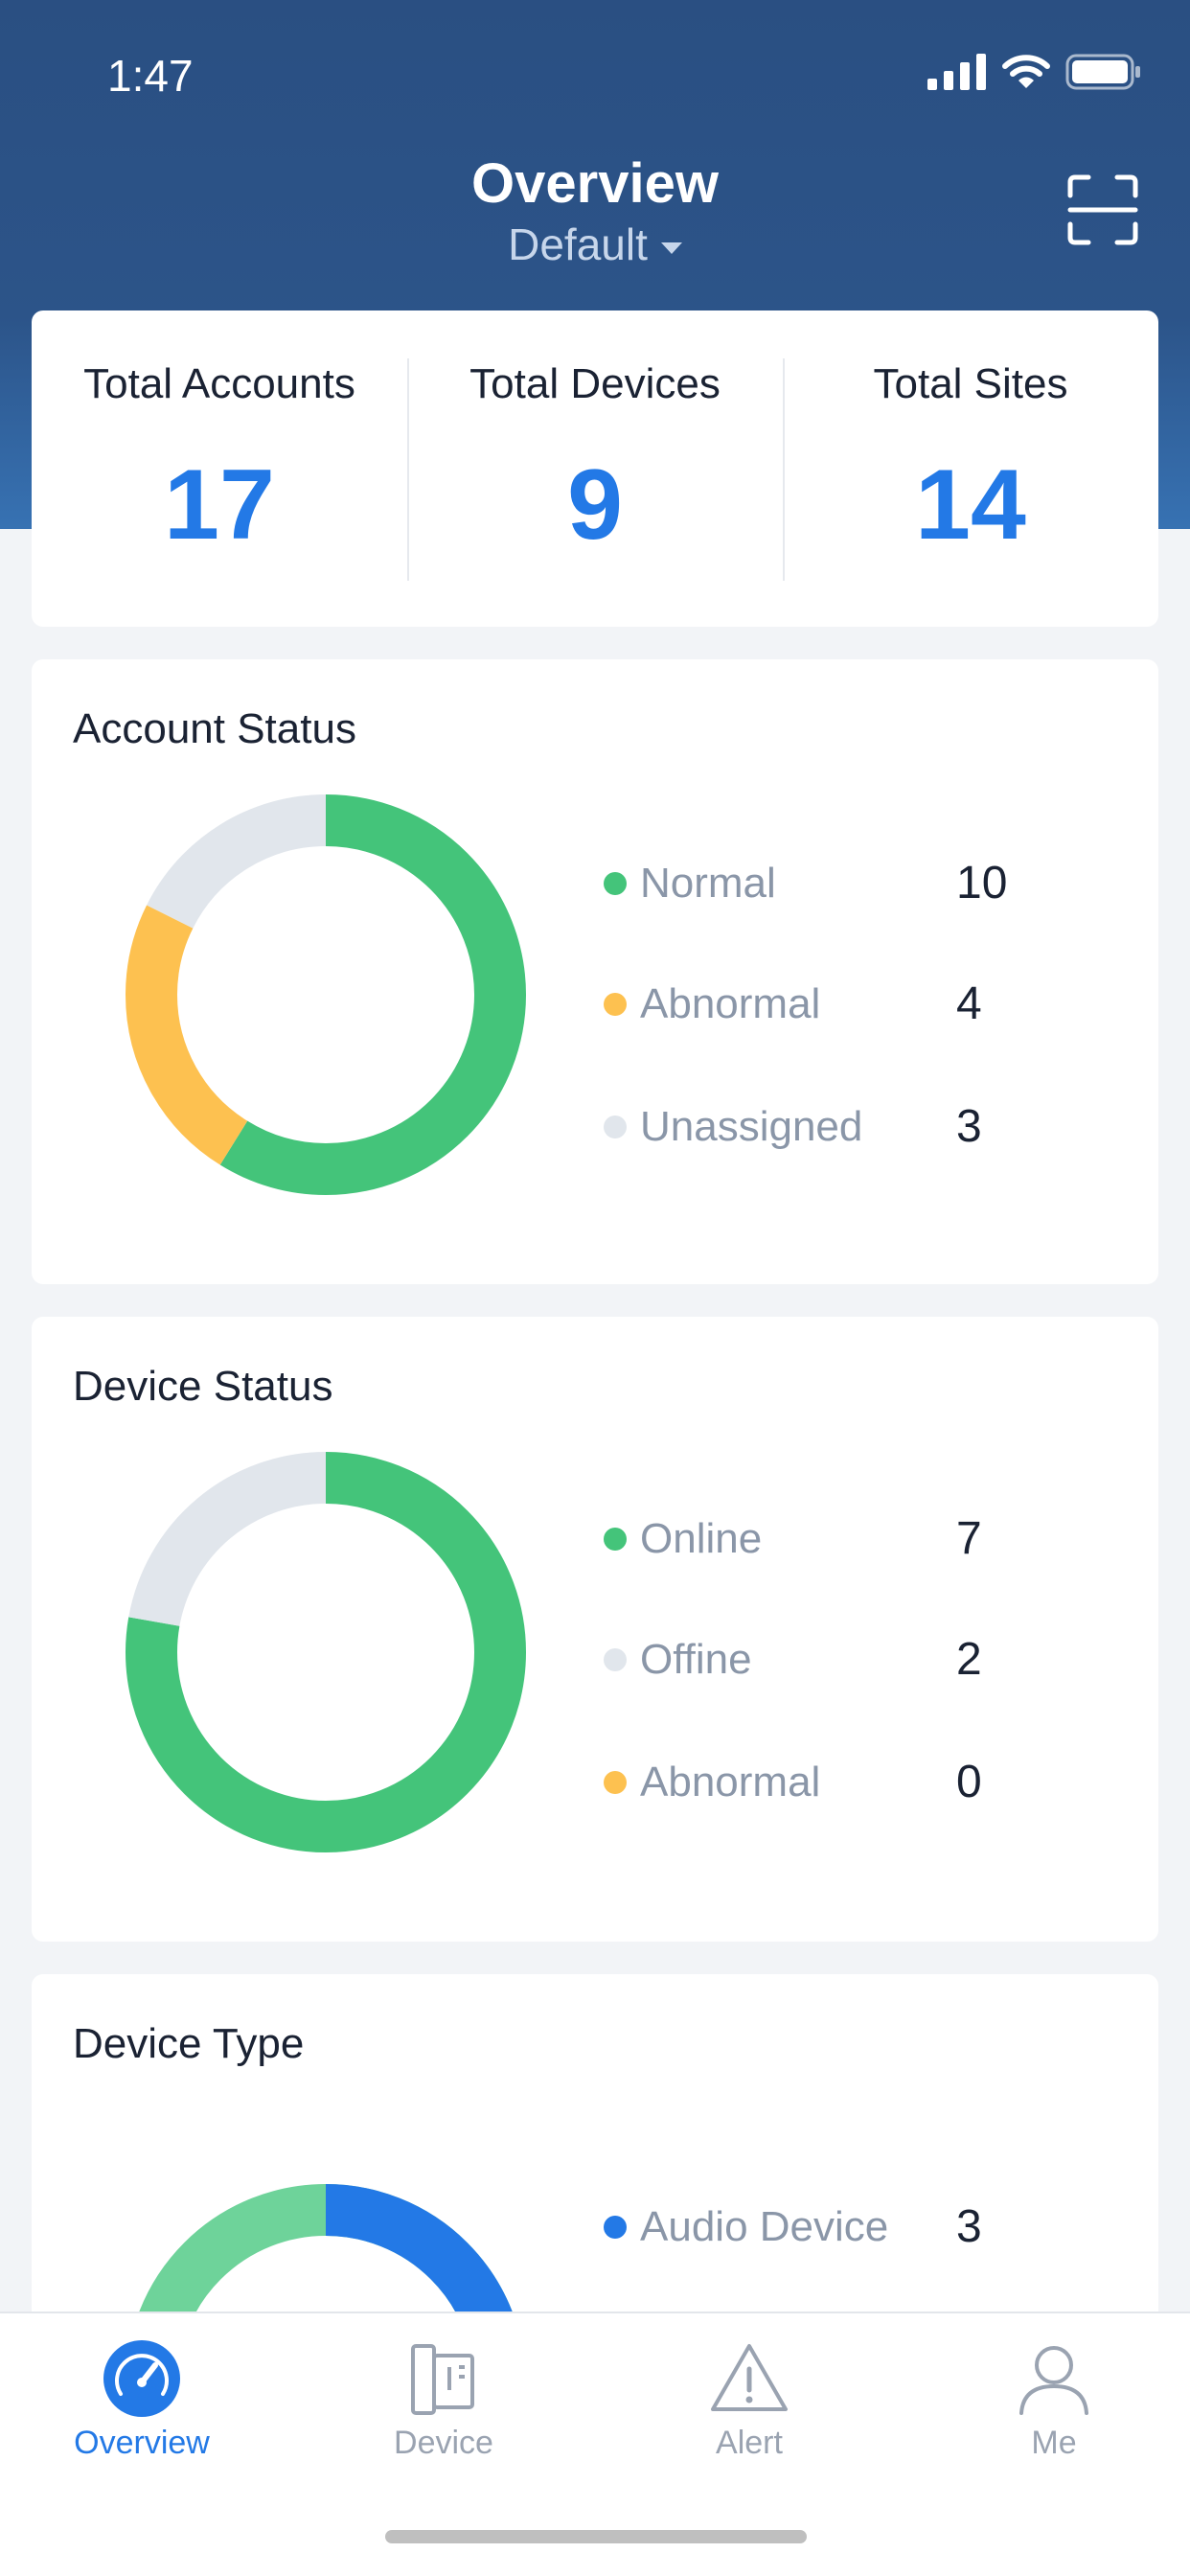 This screenshot has width=1190, height=2576. What do you see at coordinates (701, 1538) in the screenshot?
I see `legend-label: Online` at bounding box center [701, 1538].